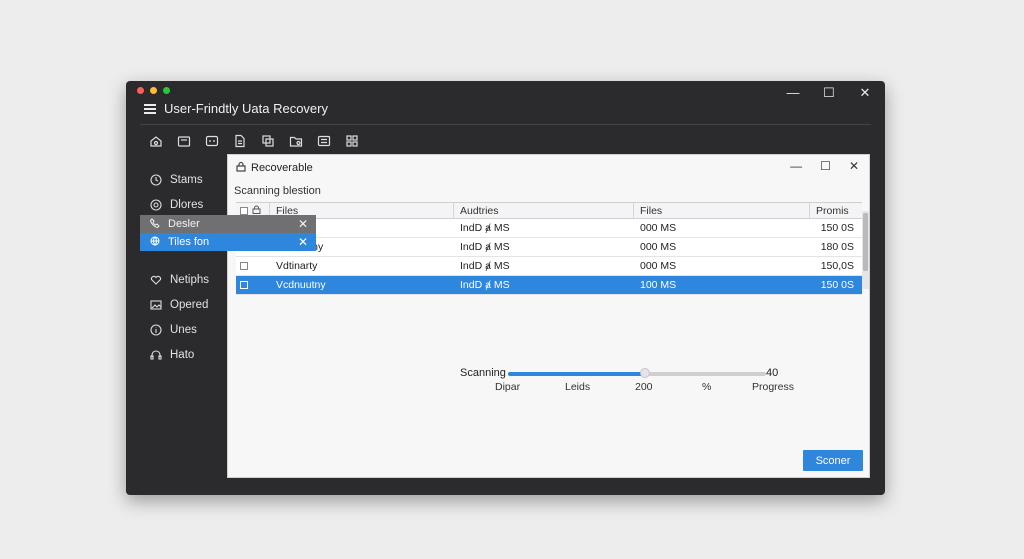 The image size is (1024, 559). What do you see at coordinates (156, 280) in the screenshot?
I see `heart-icon` at bounding box center [156, 280].